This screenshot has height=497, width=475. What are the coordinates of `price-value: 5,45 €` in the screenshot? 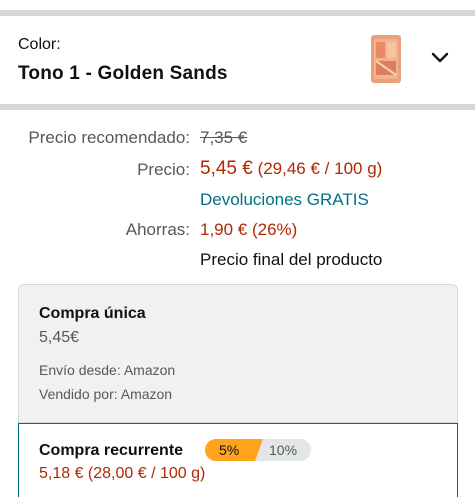 It's located at (226, 168).